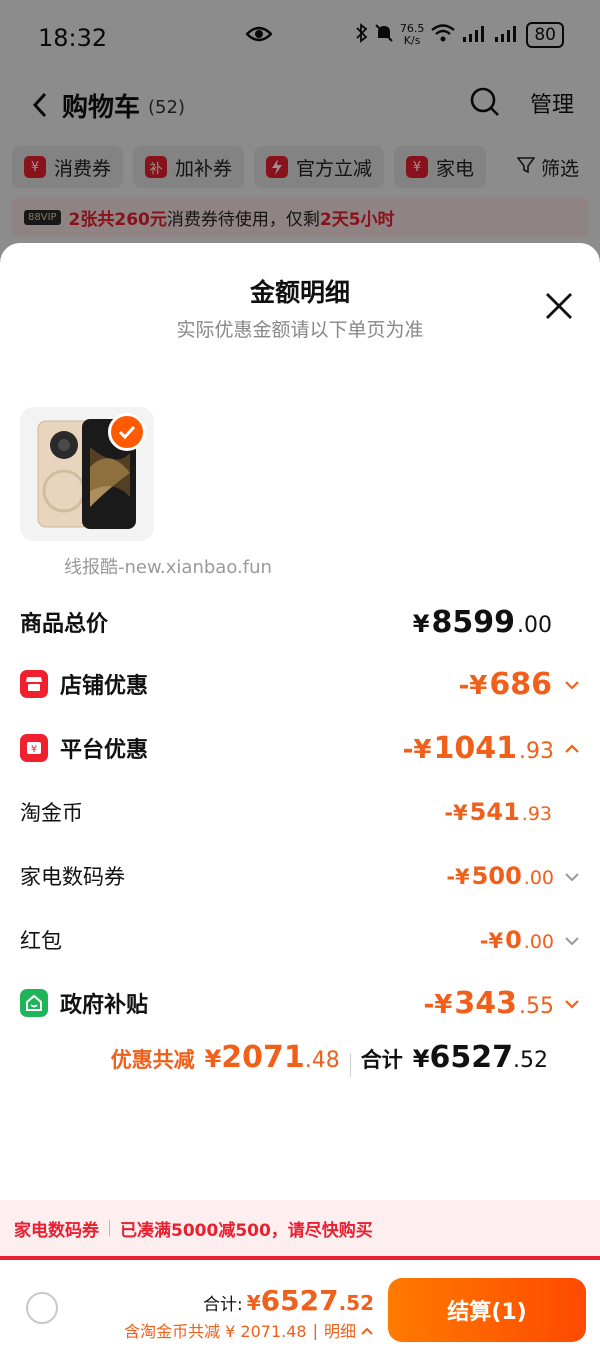  I want to click on platform-discount-row: ¥ 平台优惠 -¥ 1041 .93, so click(300, 748).